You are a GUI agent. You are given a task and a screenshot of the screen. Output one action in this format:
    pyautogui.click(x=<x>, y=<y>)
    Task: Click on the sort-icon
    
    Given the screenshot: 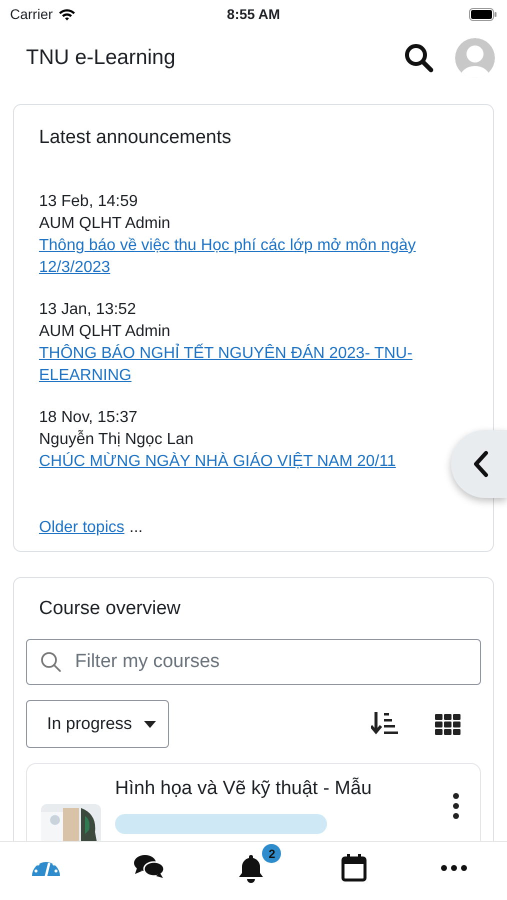 What is the action you would take?
    pyautogui.click(x=385, y=724)
    